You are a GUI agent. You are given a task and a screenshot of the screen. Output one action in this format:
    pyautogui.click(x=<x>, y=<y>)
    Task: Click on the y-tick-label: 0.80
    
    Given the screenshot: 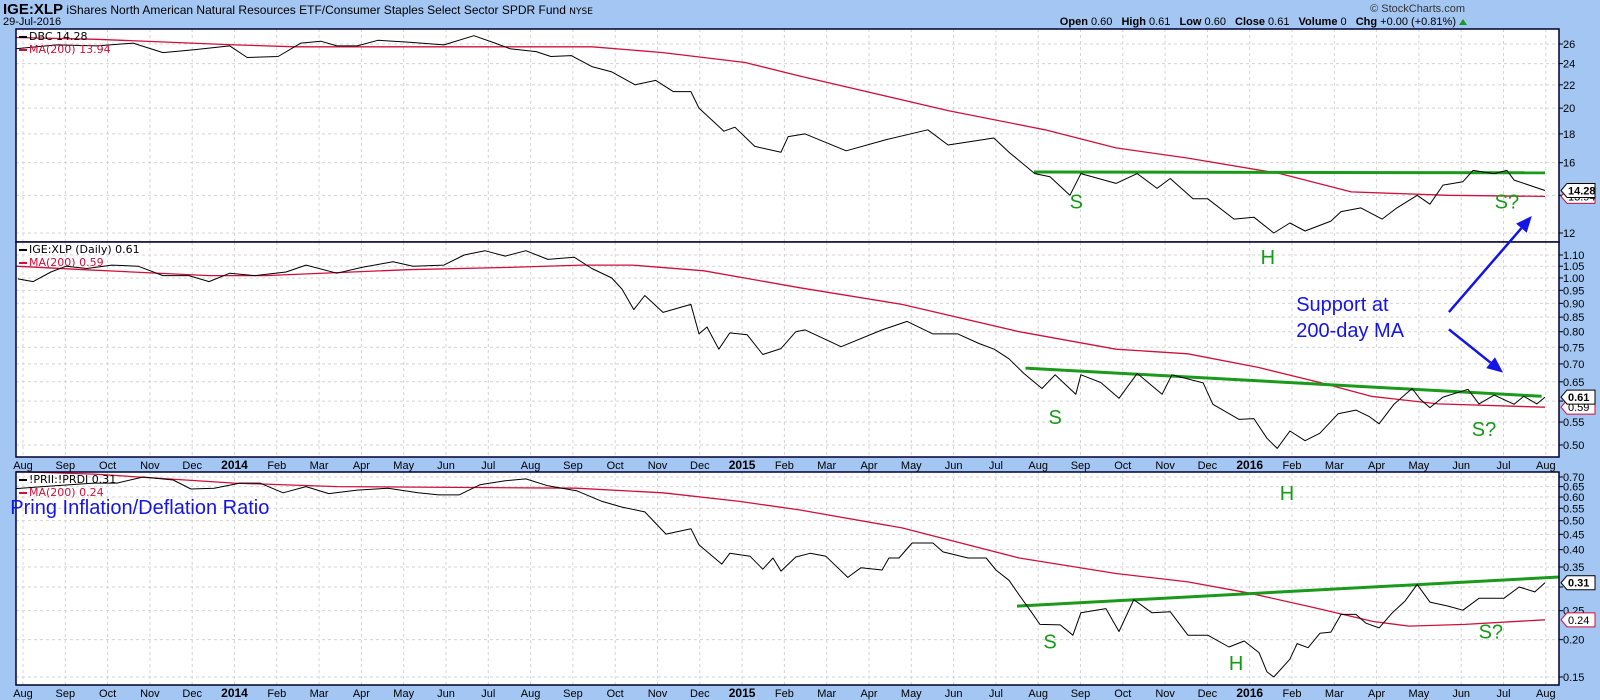 What is the action you would take?
    pyautogui.click(x=1573, y=333)
    